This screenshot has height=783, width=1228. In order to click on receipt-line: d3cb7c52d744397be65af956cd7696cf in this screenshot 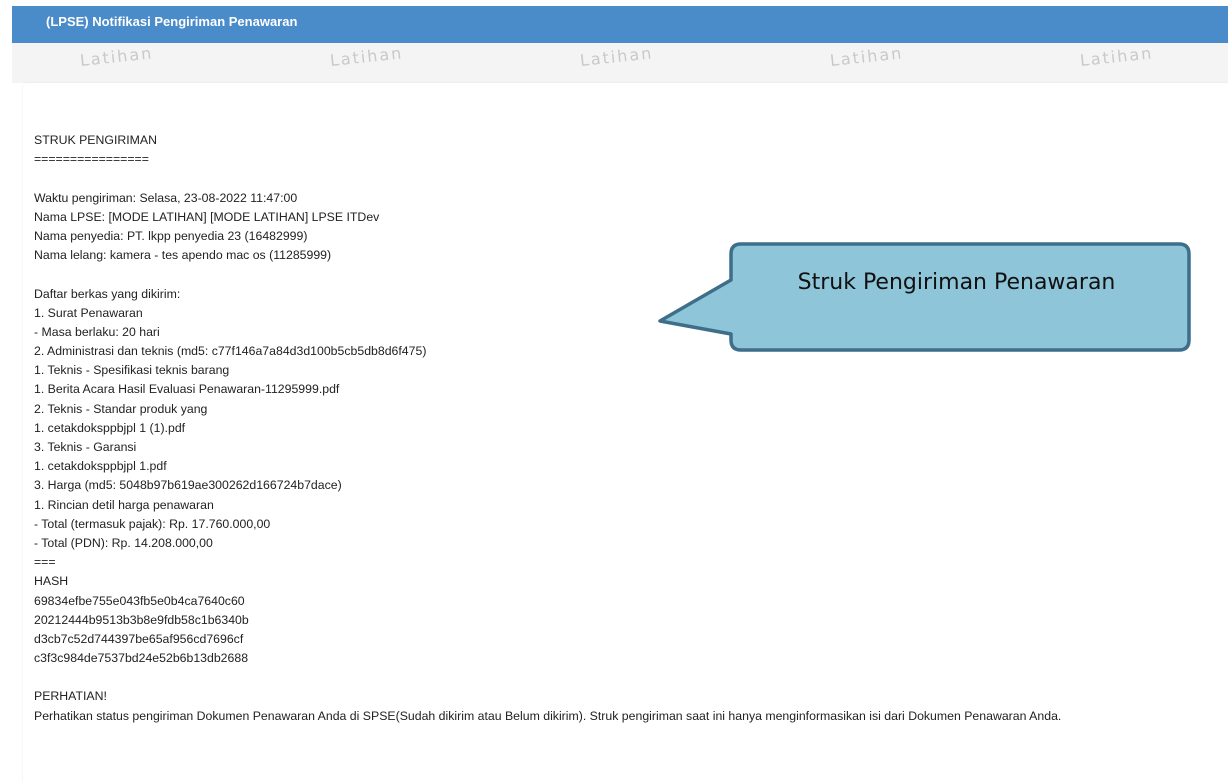, I will do `click(139, 638)`.